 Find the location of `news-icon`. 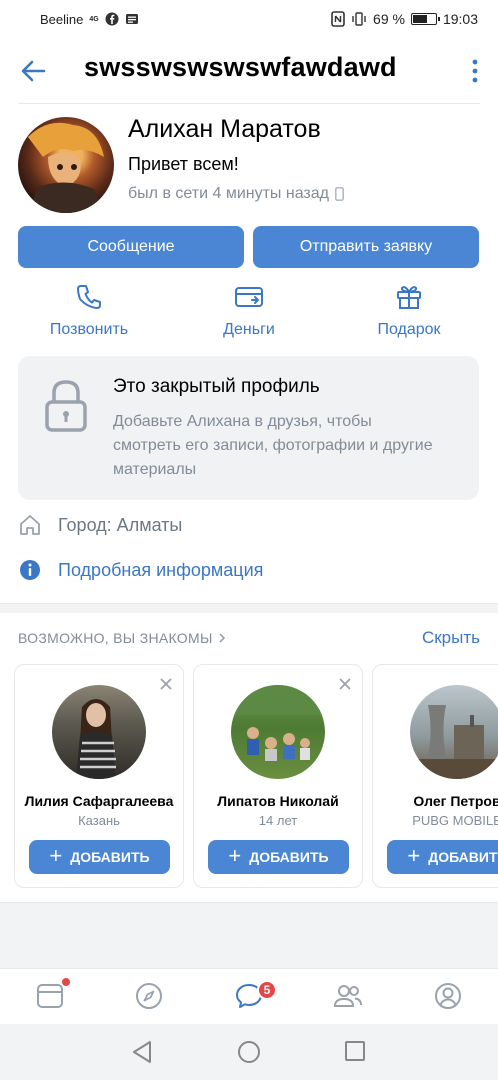

news-icon is located at coordinates (131, 19).